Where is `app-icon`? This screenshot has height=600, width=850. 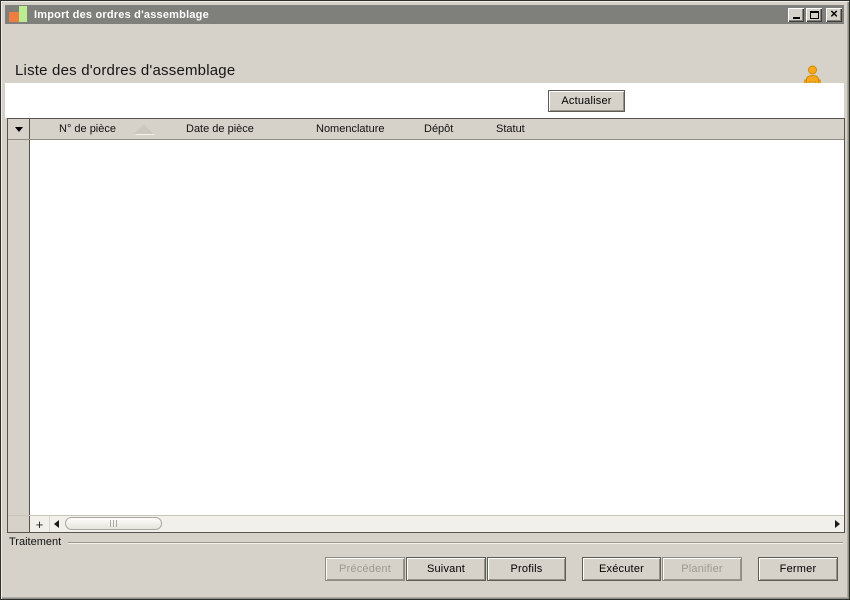
app-icon is located at coordinates (18, 14).